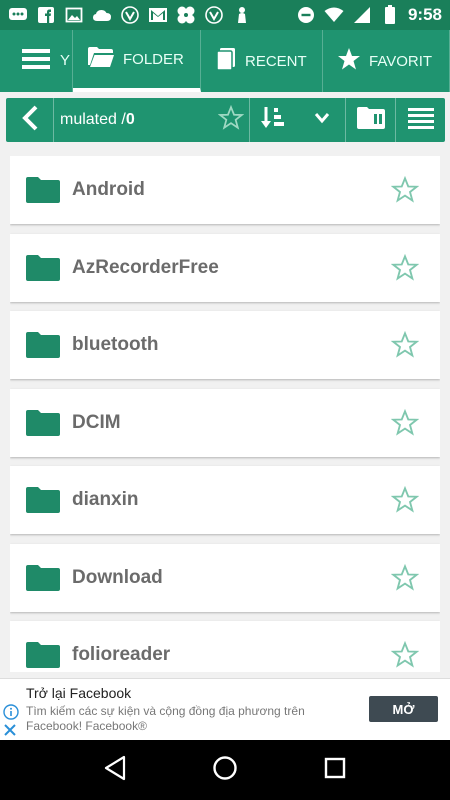  I want to click on clock: 9:58, so click(424, 14).